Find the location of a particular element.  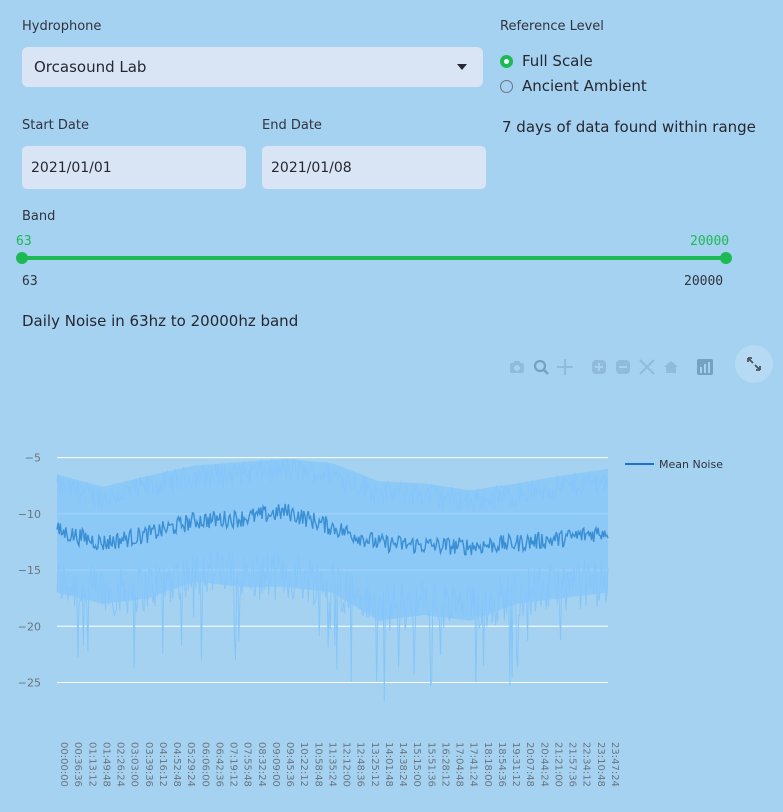

x-tick-label: 16:28:12 is located at coordinates (445, 764).